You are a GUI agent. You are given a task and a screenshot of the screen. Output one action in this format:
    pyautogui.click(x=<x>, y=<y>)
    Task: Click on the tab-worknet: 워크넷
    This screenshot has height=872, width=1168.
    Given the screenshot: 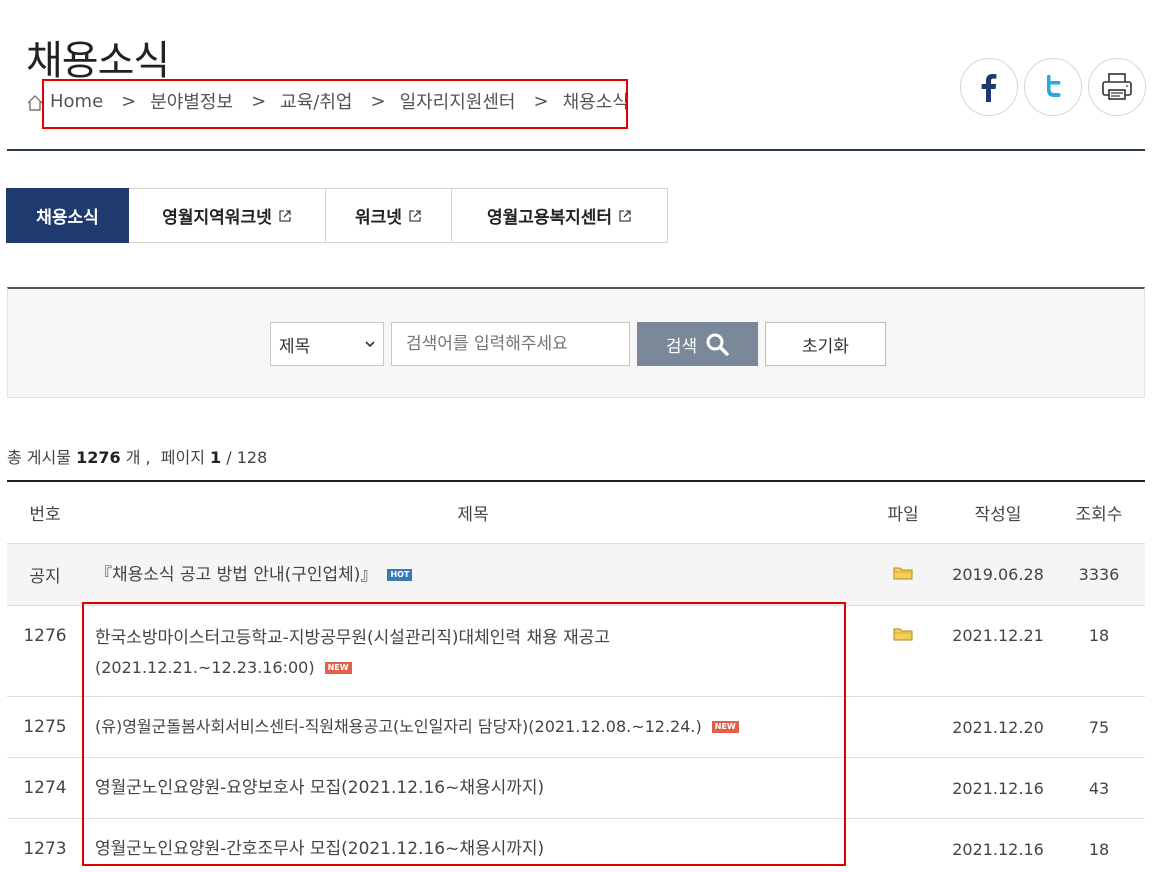 What is the action you would take?
    pyautogui.click(x=389, y=215)
    